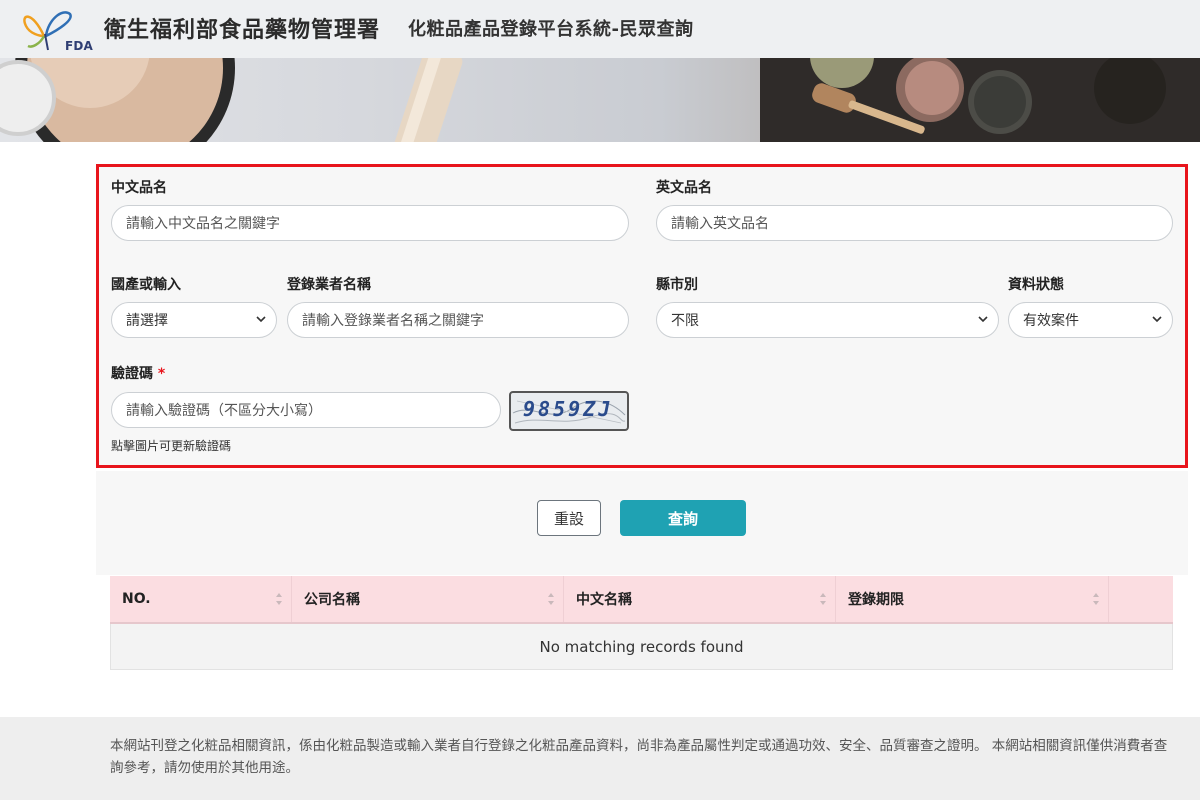 This screenshot has width=1200, height=800. I want to click on column-header-chinese-name: 中文名稱, so click(700, 599).